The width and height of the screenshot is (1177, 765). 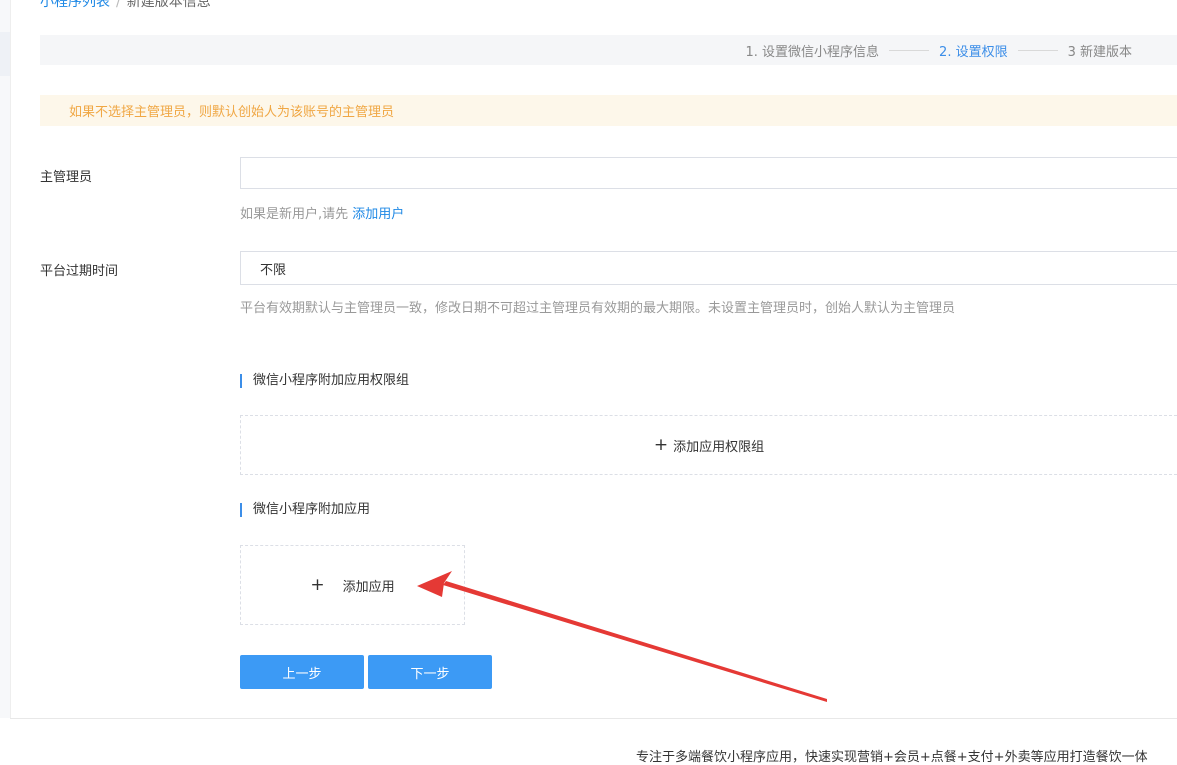 I want to click on add-app-label: 添加应用, so click(x=368, y=587).